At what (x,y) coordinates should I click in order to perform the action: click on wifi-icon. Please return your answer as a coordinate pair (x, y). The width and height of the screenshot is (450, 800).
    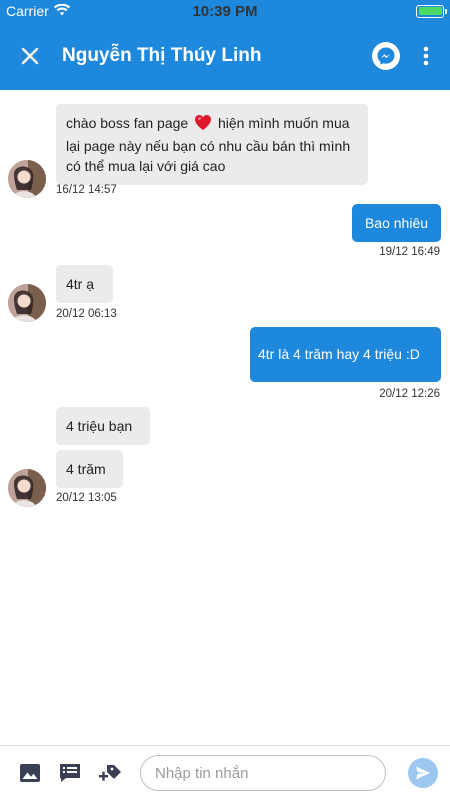
    Looking at the image, I should click on (61, 11).